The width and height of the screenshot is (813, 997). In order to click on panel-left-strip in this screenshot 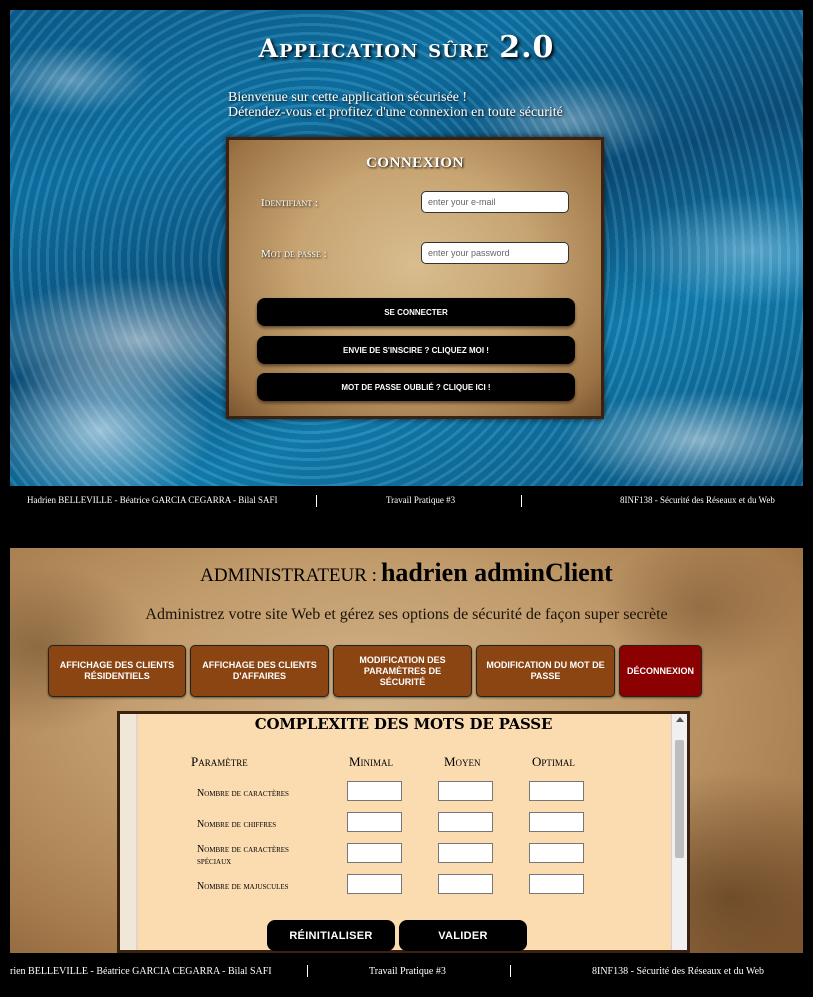, I will do `click(129, 832)`.